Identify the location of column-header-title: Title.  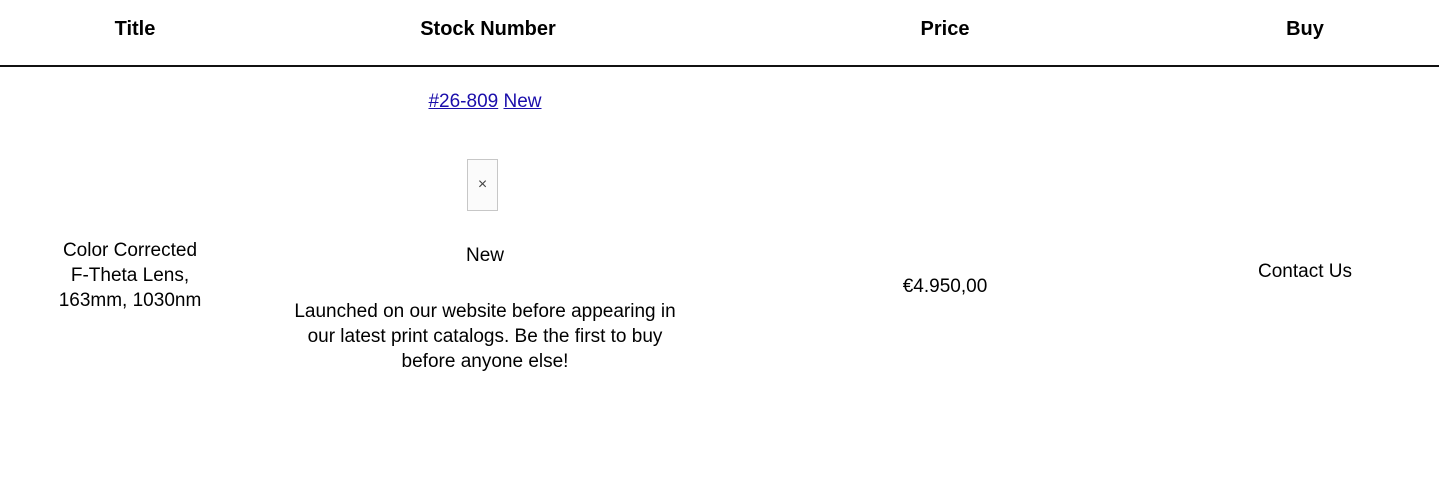
(135, 29).